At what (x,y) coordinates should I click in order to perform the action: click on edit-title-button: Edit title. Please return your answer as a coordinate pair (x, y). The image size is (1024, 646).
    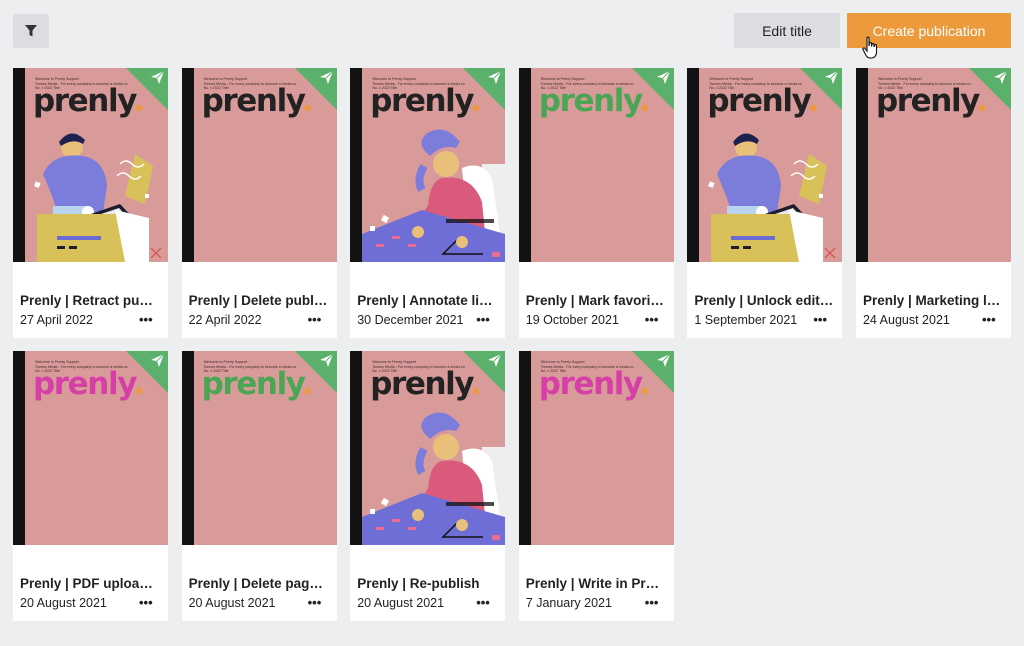
    Looking at the image, I should click on (787, 30).